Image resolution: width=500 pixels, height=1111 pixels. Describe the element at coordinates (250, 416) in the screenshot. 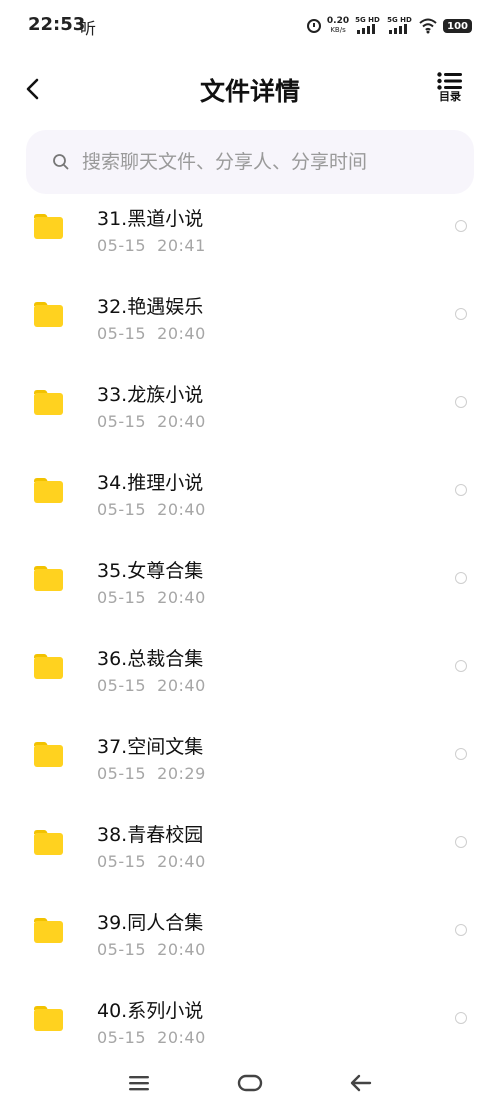

I see `list-item: 33.龙族小说 05-15 20:40` at that location.